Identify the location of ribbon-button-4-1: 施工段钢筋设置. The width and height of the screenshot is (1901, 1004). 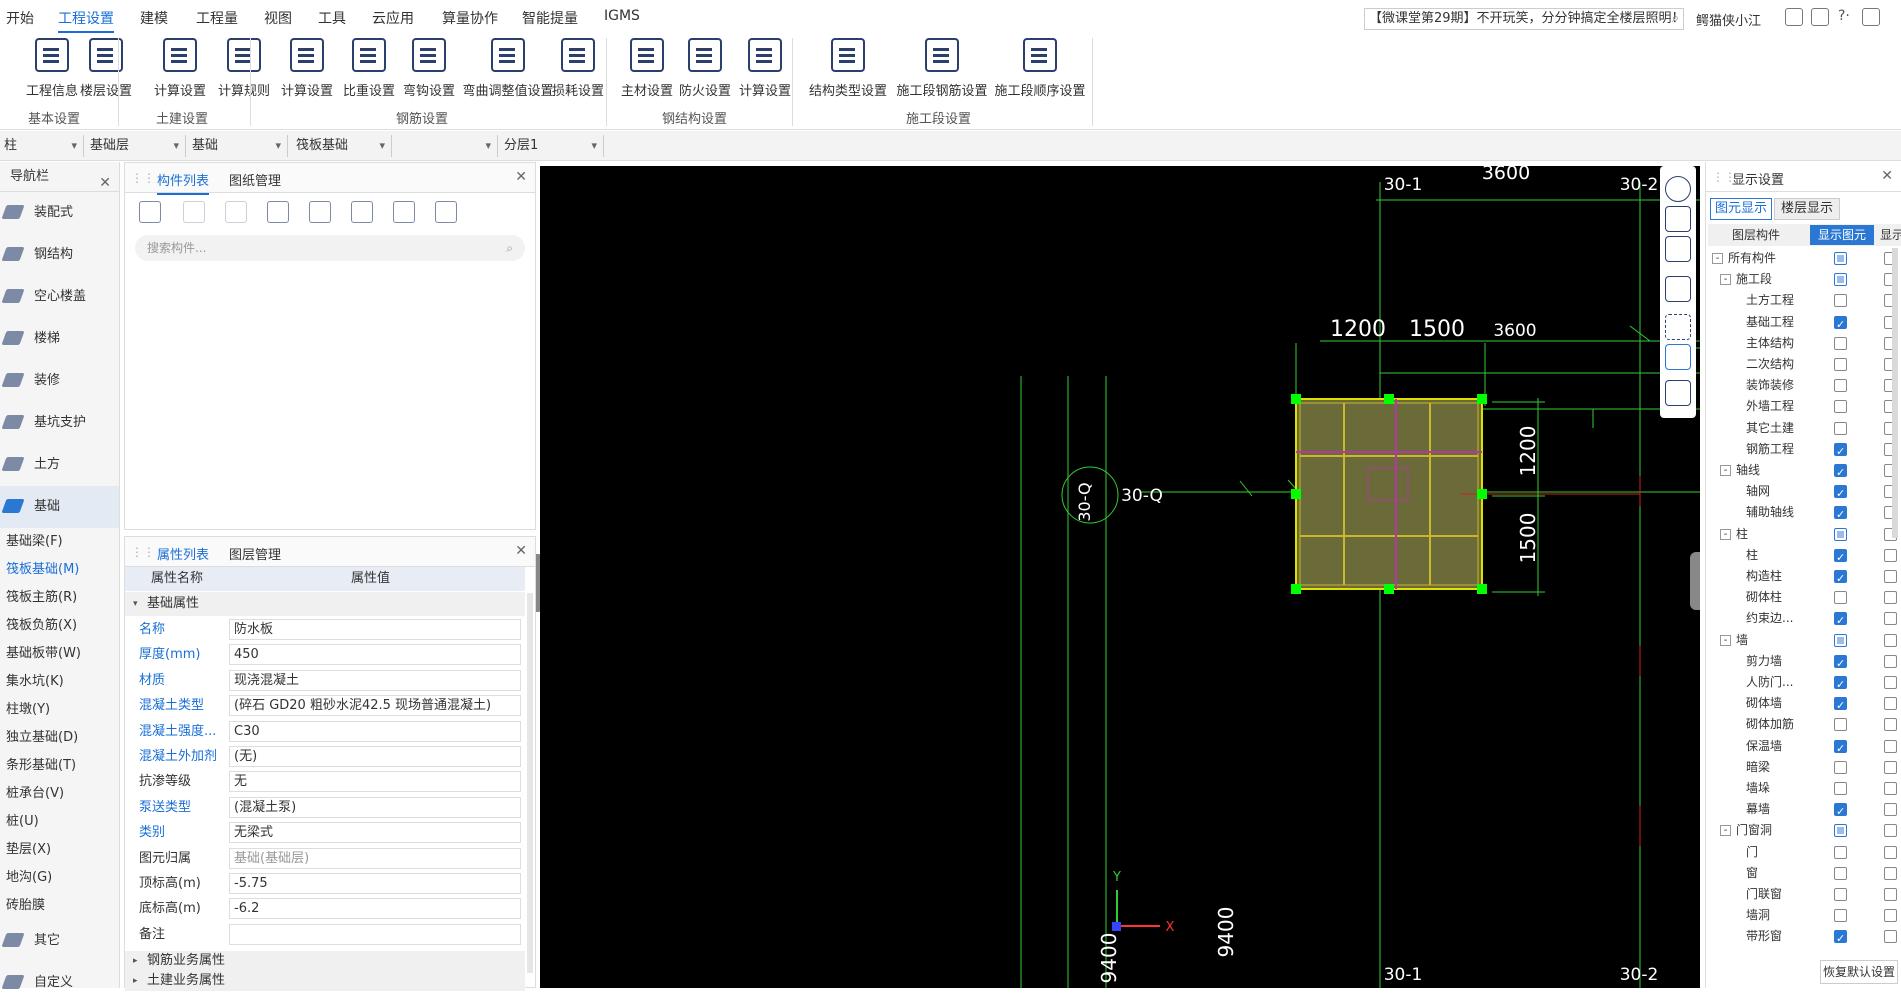
(942, 69).